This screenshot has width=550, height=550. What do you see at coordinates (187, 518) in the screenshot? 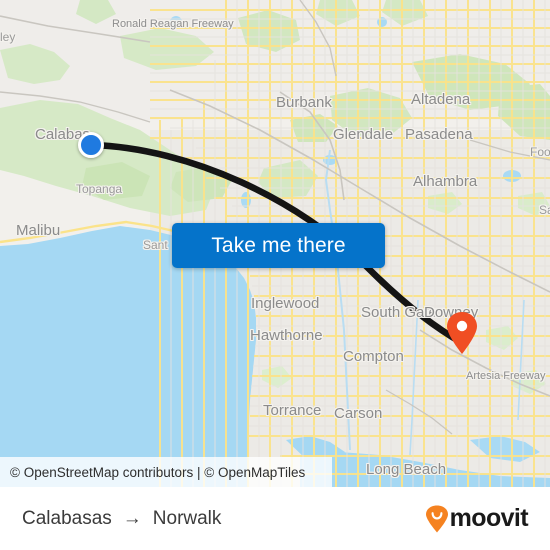
I see `route-destination-label: Norwalk` at bounding box center [187, 518].